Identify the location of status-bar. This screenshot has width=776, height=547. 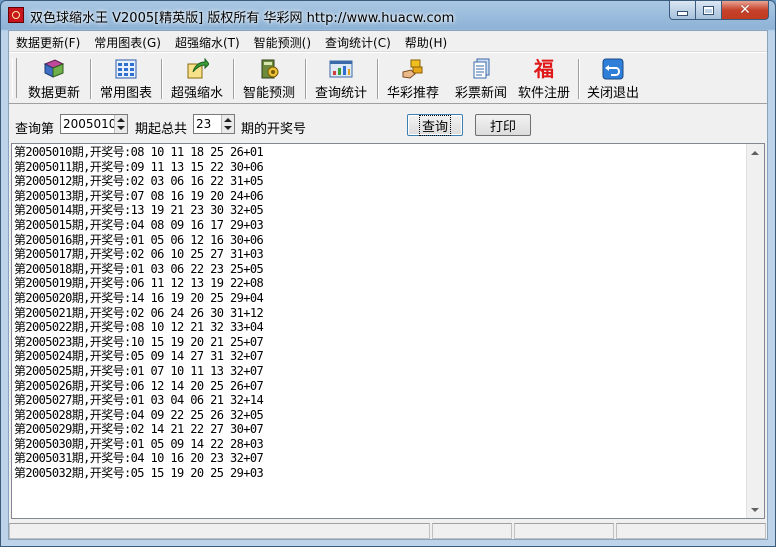
(388, 530).